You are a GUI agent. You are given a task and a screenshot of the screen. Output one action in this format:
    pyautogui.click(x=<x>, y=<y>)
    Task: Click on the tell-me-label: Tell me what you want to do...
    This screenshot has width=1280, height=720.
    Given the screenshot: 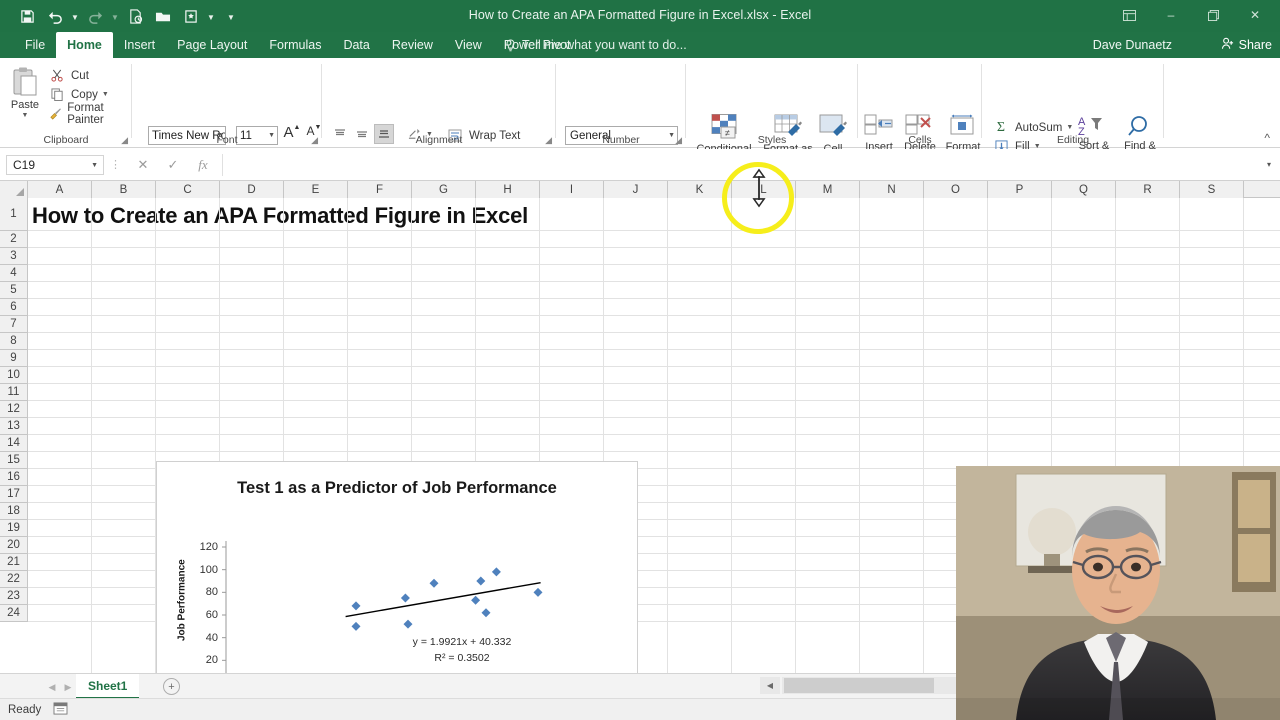 What is the action you would take?
    pyautogui.click(x=604, y=45)
    